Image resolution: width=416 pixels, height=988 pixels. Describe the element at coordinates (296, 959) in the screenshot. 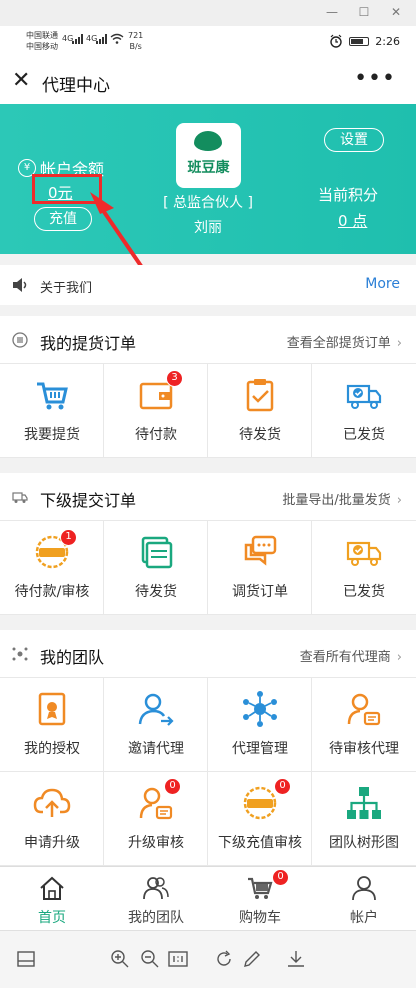

I see `download-icon` at that location.